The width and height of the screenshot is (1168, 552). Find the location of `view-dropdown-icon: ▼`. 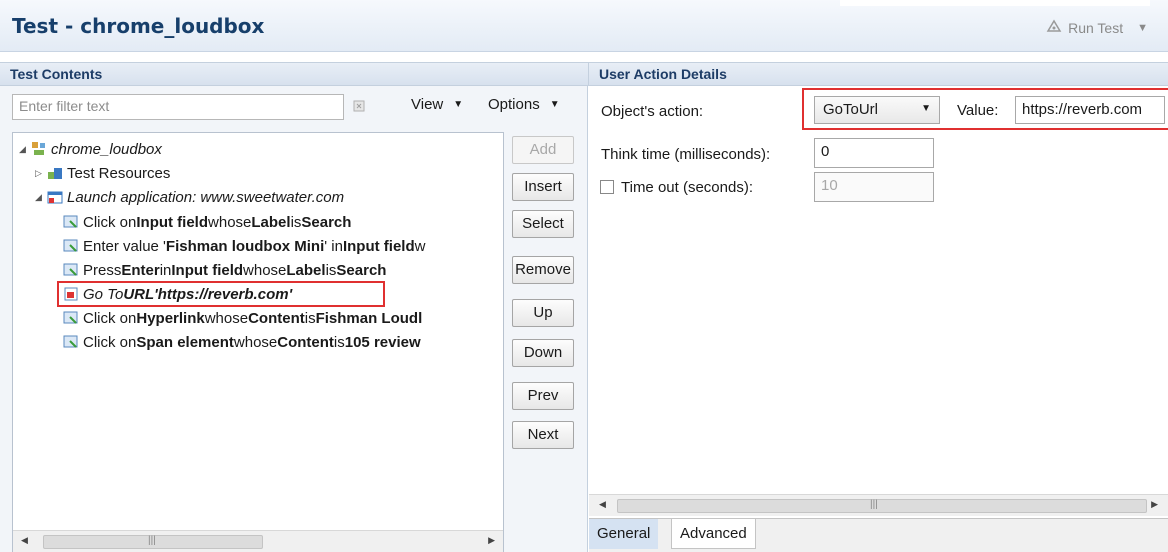

view-dropdown-icon: ▼ is located at coordinates (458, 104).